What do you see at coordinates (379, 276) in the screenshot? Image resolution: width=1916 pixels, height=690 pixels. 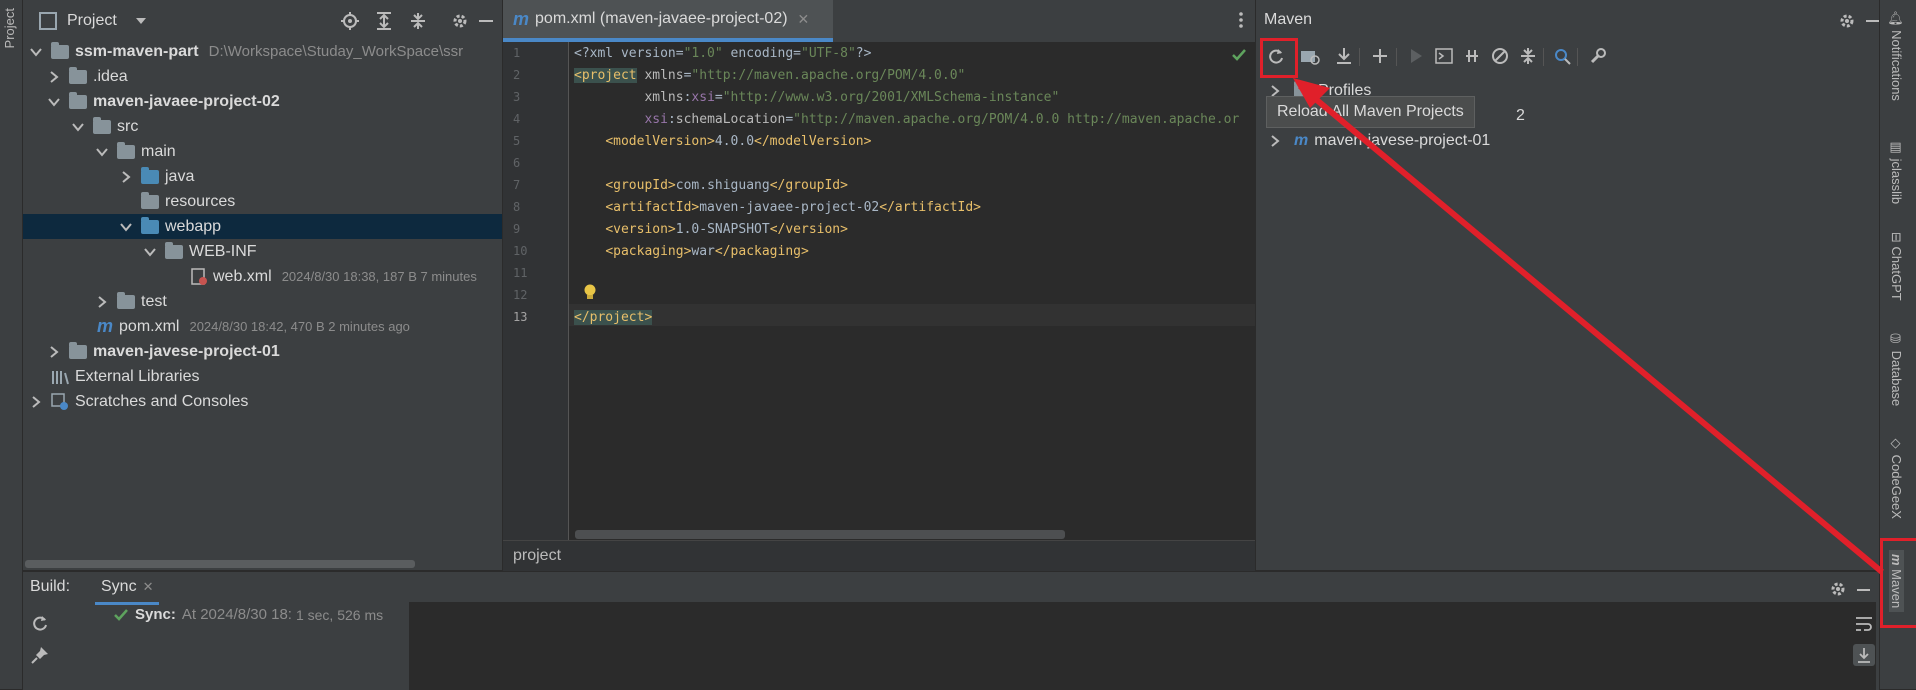 I see `tree-item-meta: 2024/8/30 18:38, 187 B 7 minutes` at bounding box center [379, 276].